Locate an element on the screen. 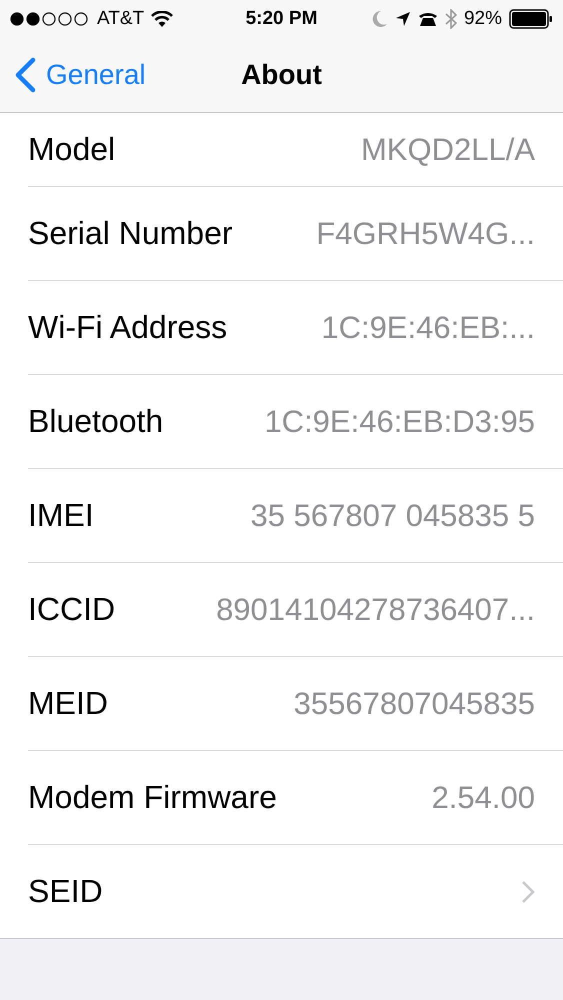 Image resolution: width=563 pixels, height=1000 pixels. row-value: MKQD2LL/A is located at coordinates (447, 150).